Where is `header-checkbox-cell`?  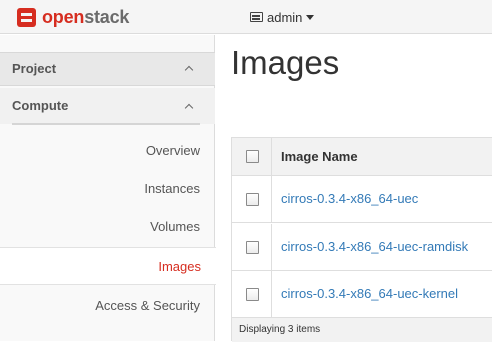
header-checkbox-cell is located at coordinates (252, 156).